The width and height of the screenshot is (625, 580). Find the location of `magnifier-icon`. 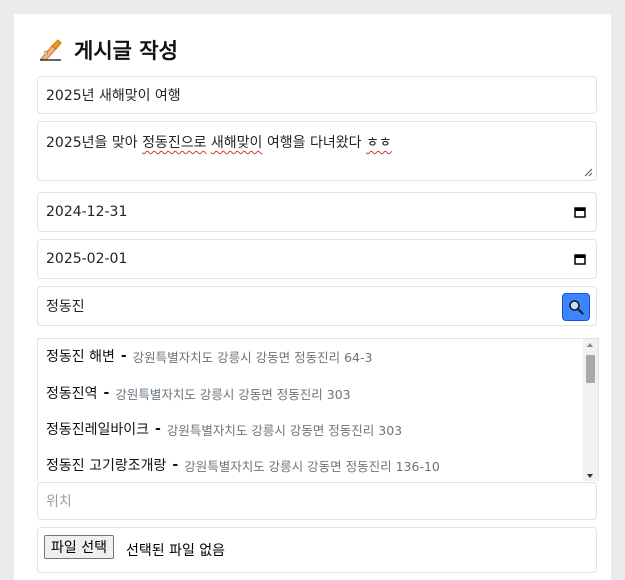

magnifier-icon is located at coordinates (576, 307).